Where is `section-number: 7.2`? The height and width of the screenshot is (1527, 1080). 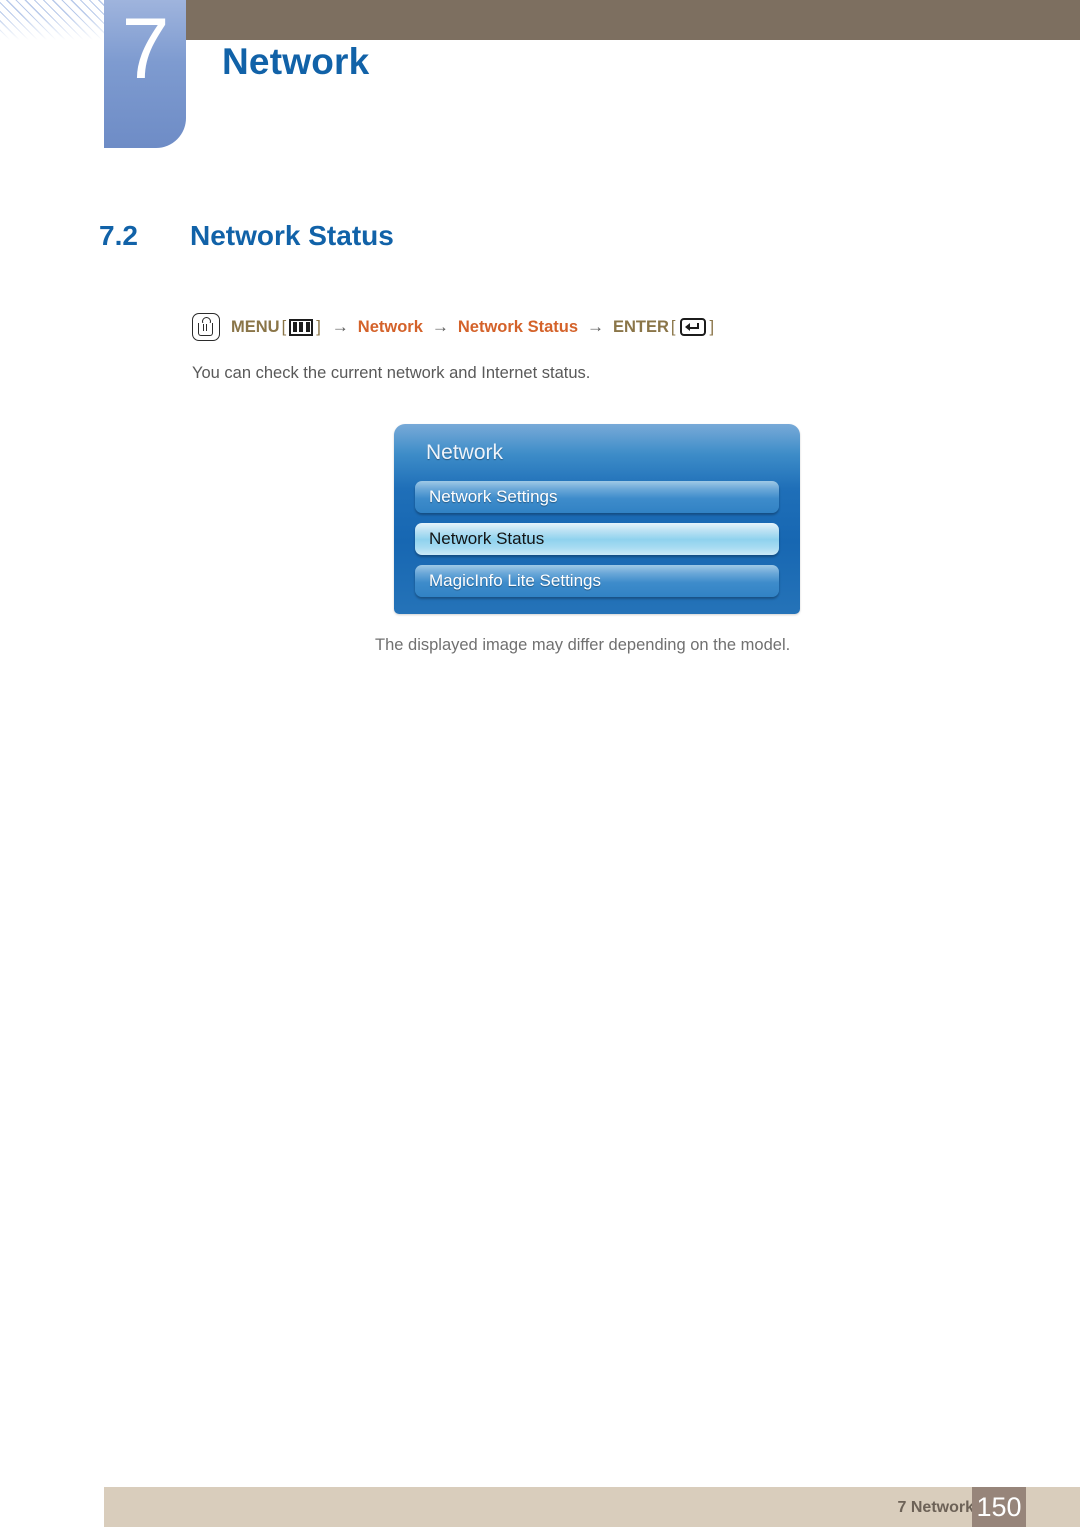
section-number: 7.2 is located at coordinates (118, 235).